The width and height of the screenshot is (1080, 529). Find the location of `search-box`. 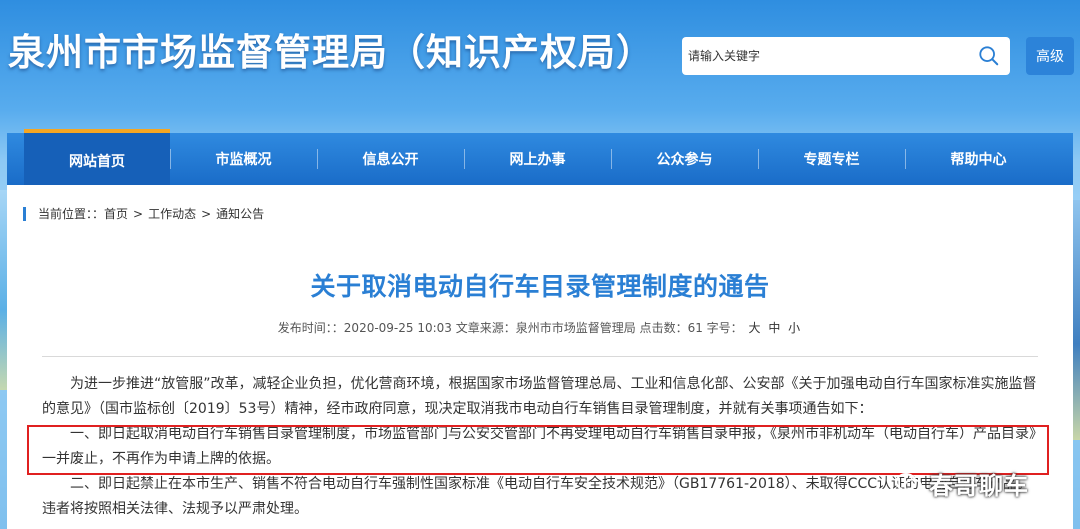

search-box is located at coordinates (846, 56).